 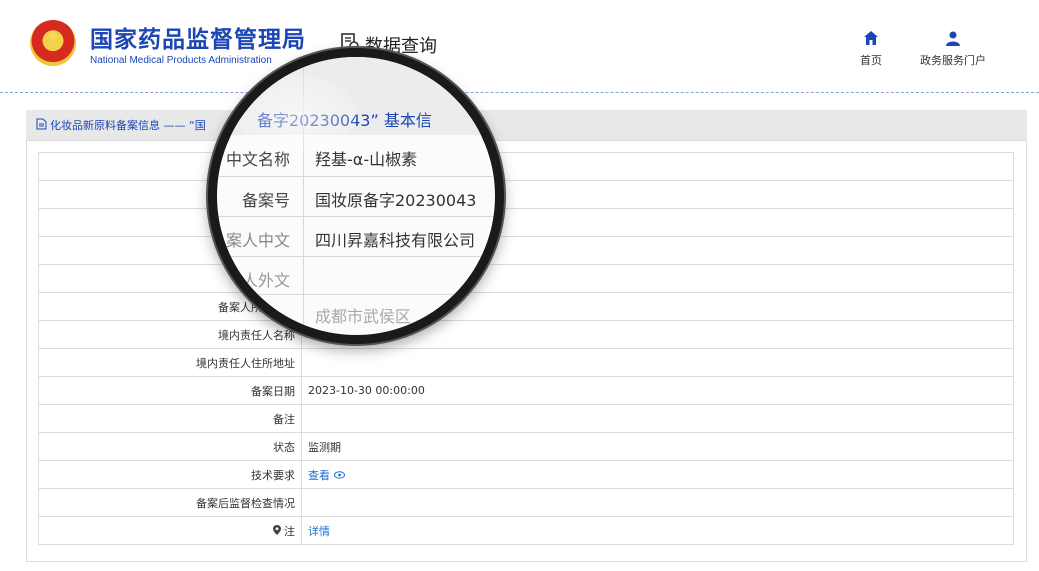 I want to click on table-row: 备案人所在国（, so click(x=526, y=306).